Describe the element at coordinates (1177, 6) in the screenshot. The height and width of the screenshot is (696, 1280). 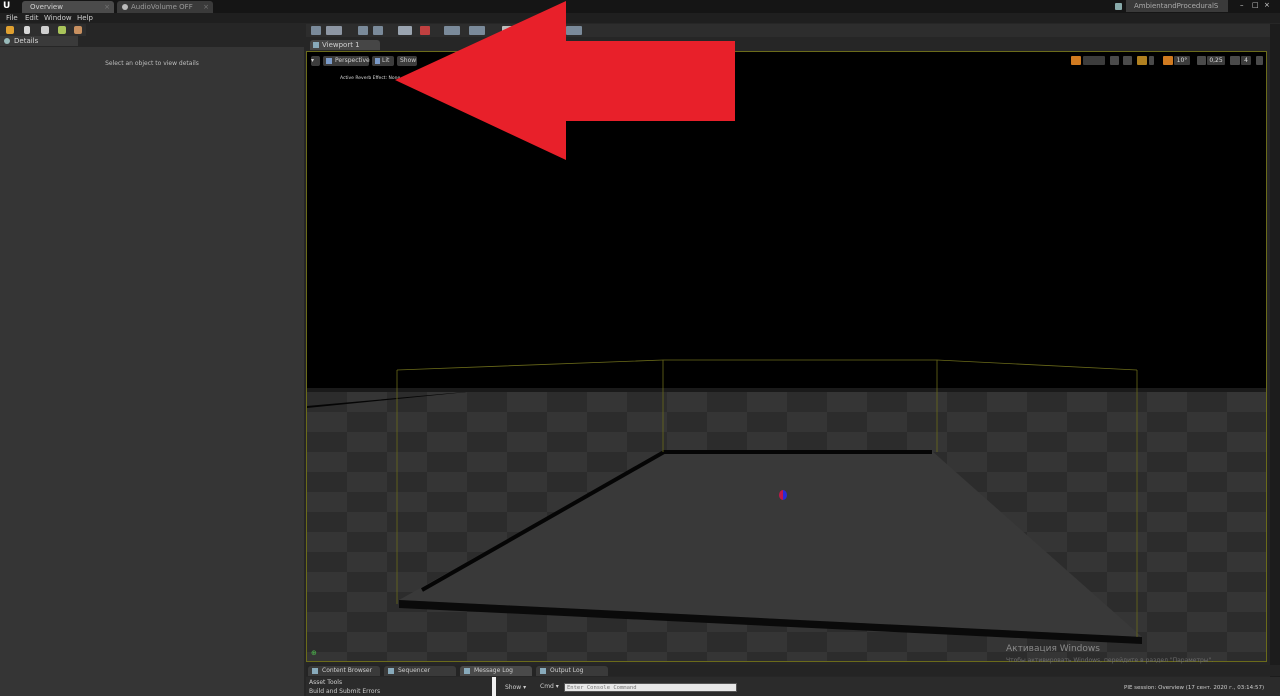
I see `project-name: AmbientandProceduralS` at that location.